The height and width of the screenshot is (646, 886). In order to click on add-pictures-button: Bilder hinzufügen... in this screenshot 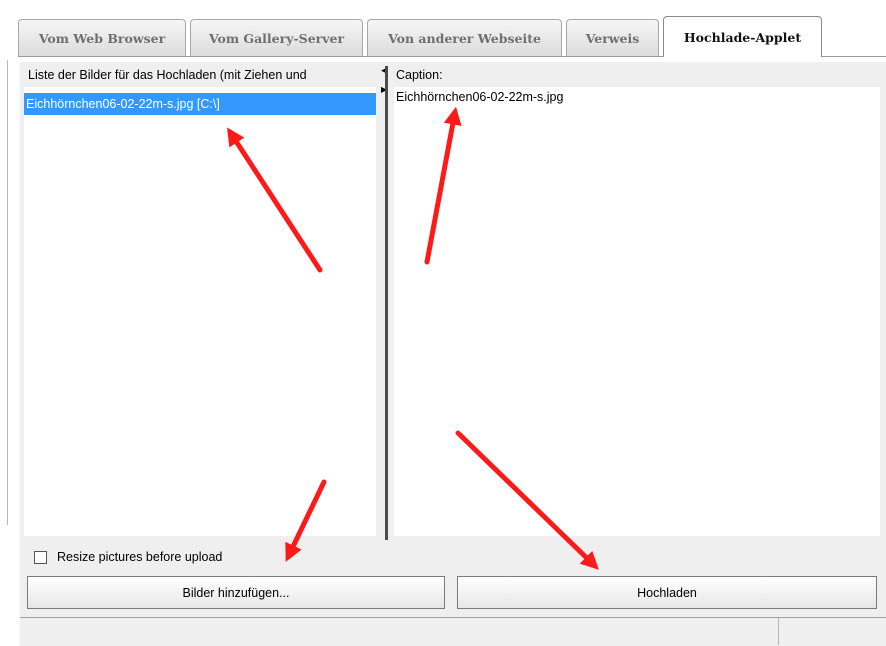, I will do `click(236, 592)`.